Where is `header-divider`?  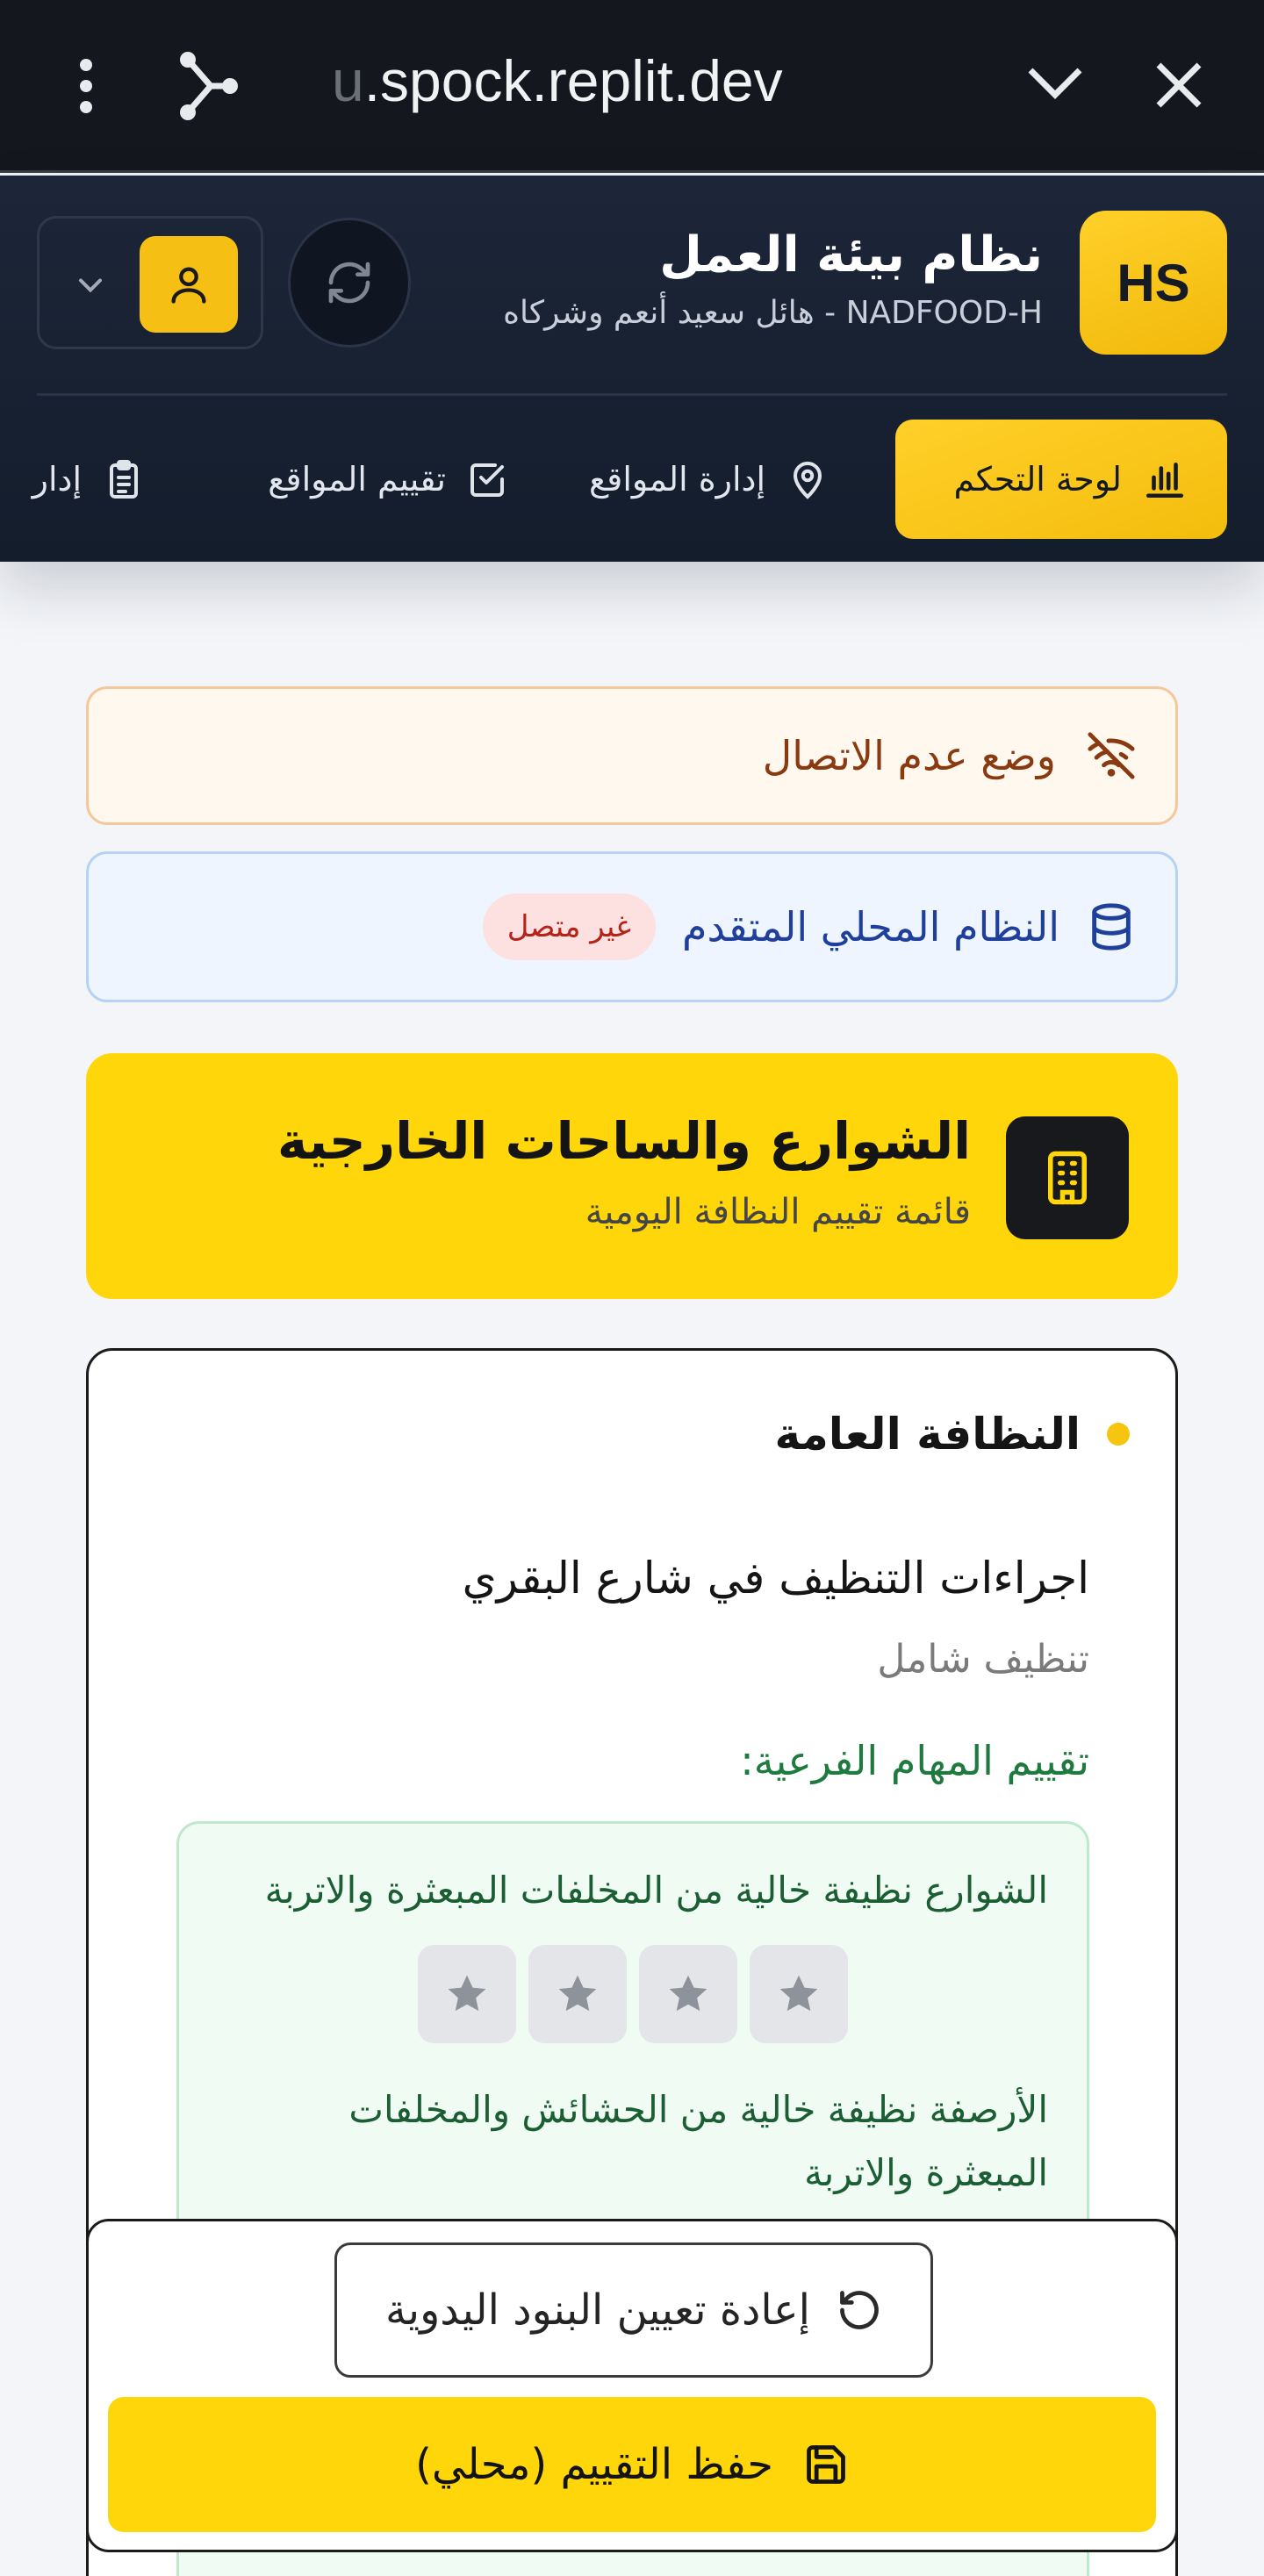
header-divider is located at coordinates (632, 394).